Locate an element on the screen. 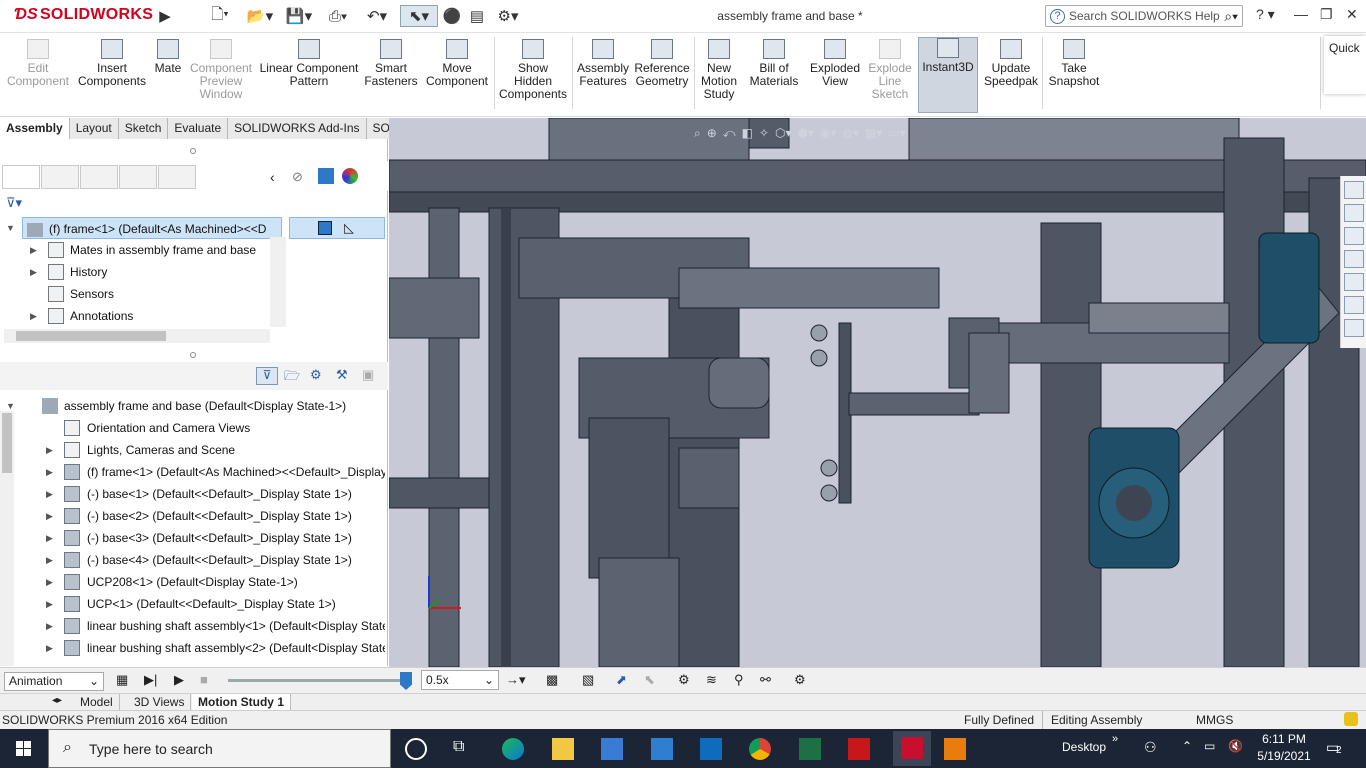 This screenshot has height=771, width=1366. minimize-button: — is located at coordinates (1301, 14).